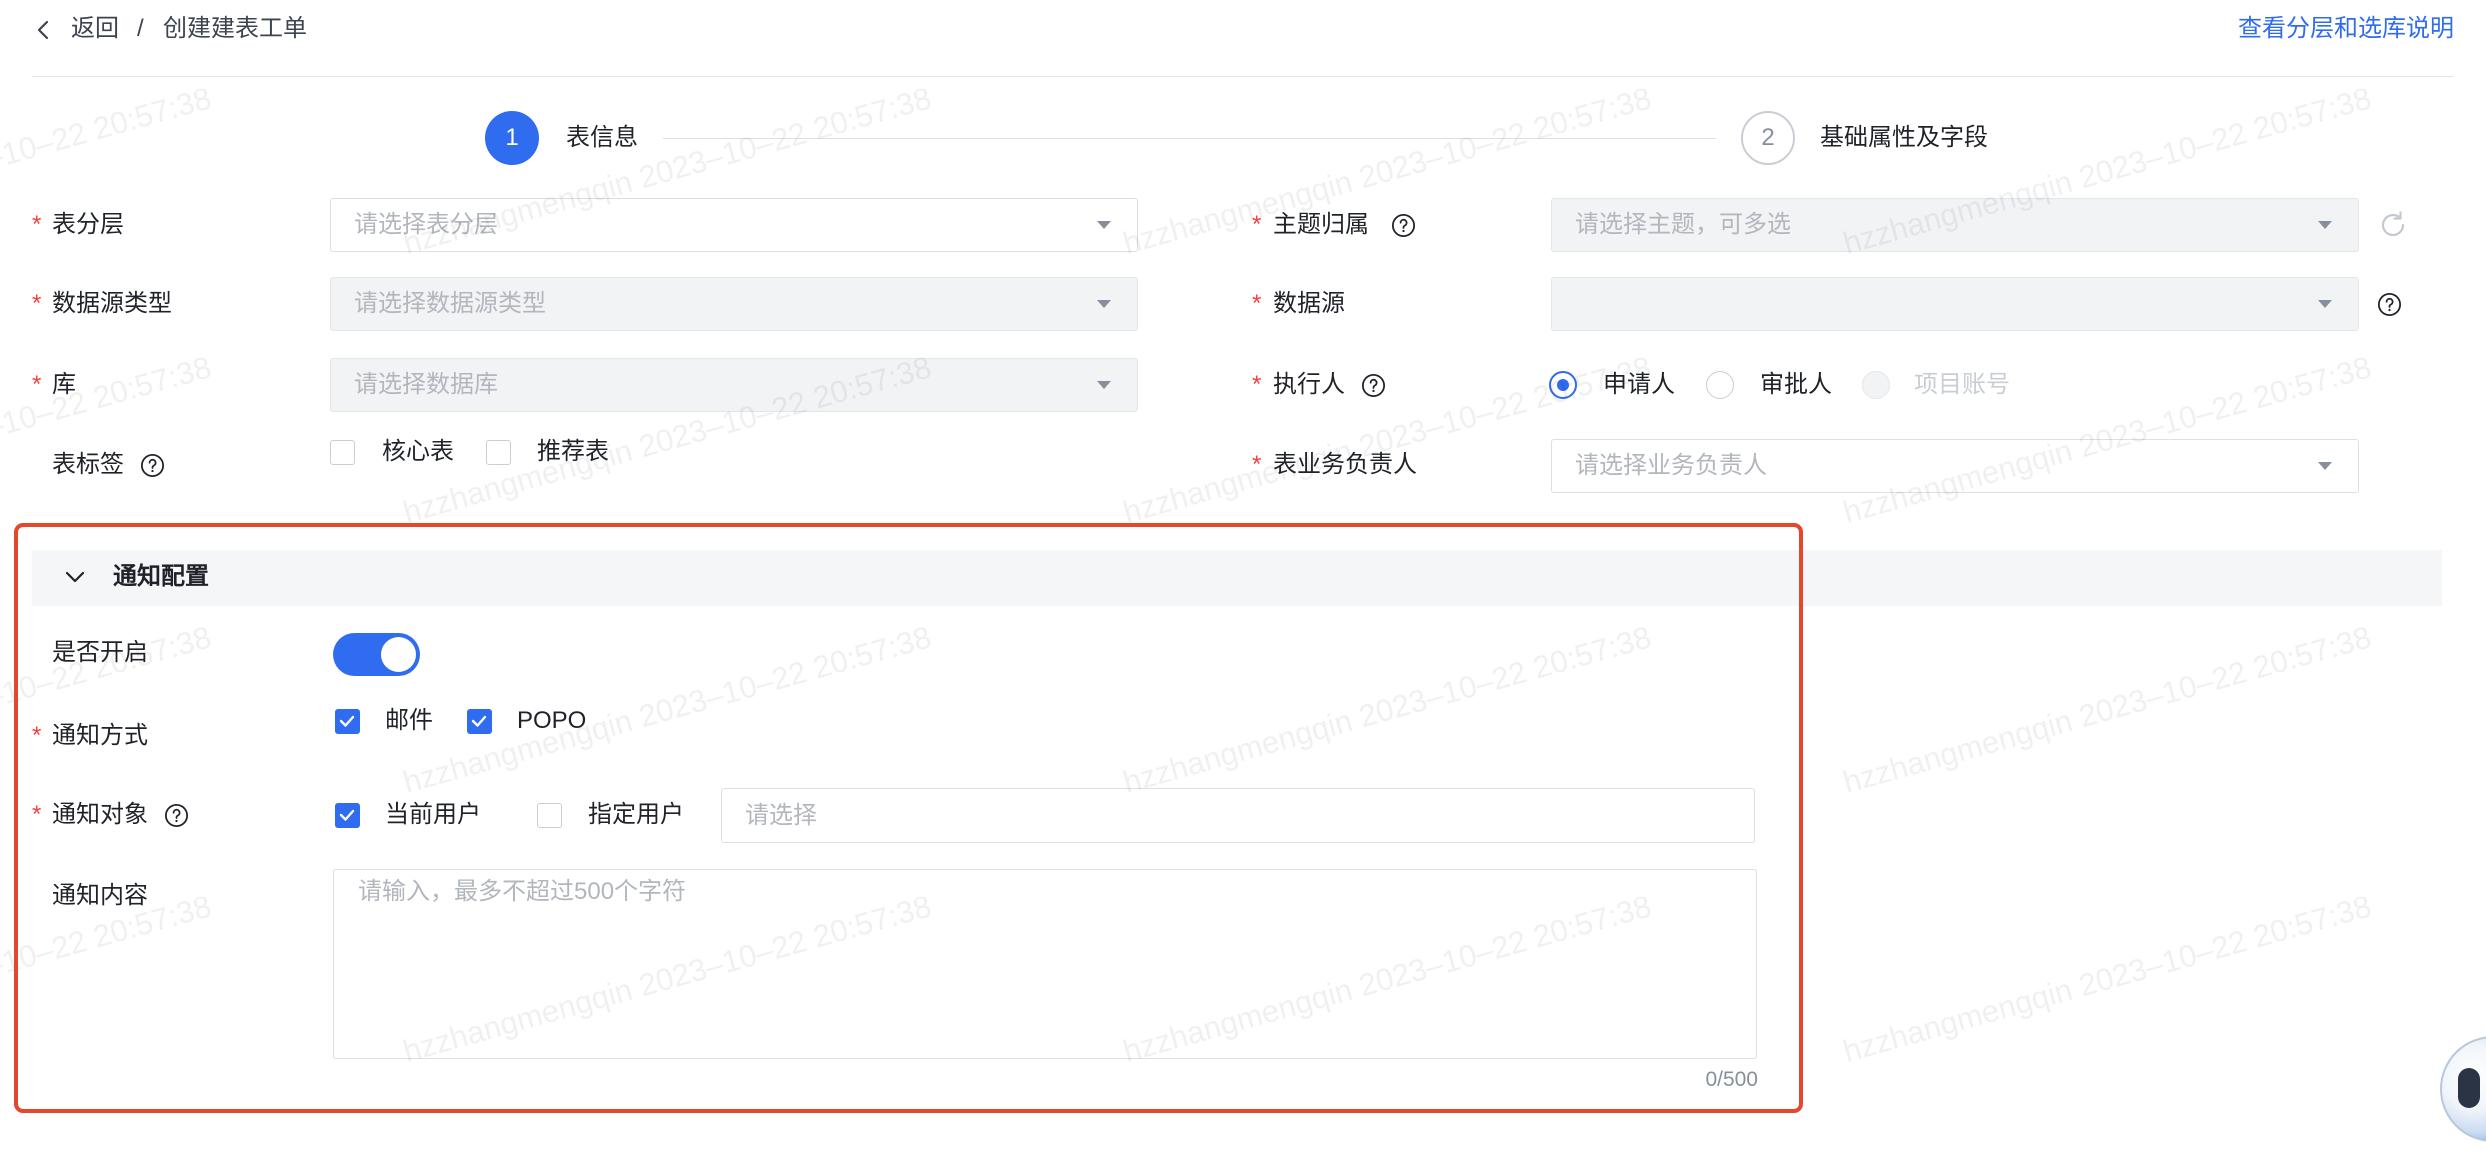  I want to click on assistant-avatar-ball, so click(2463, 1089).